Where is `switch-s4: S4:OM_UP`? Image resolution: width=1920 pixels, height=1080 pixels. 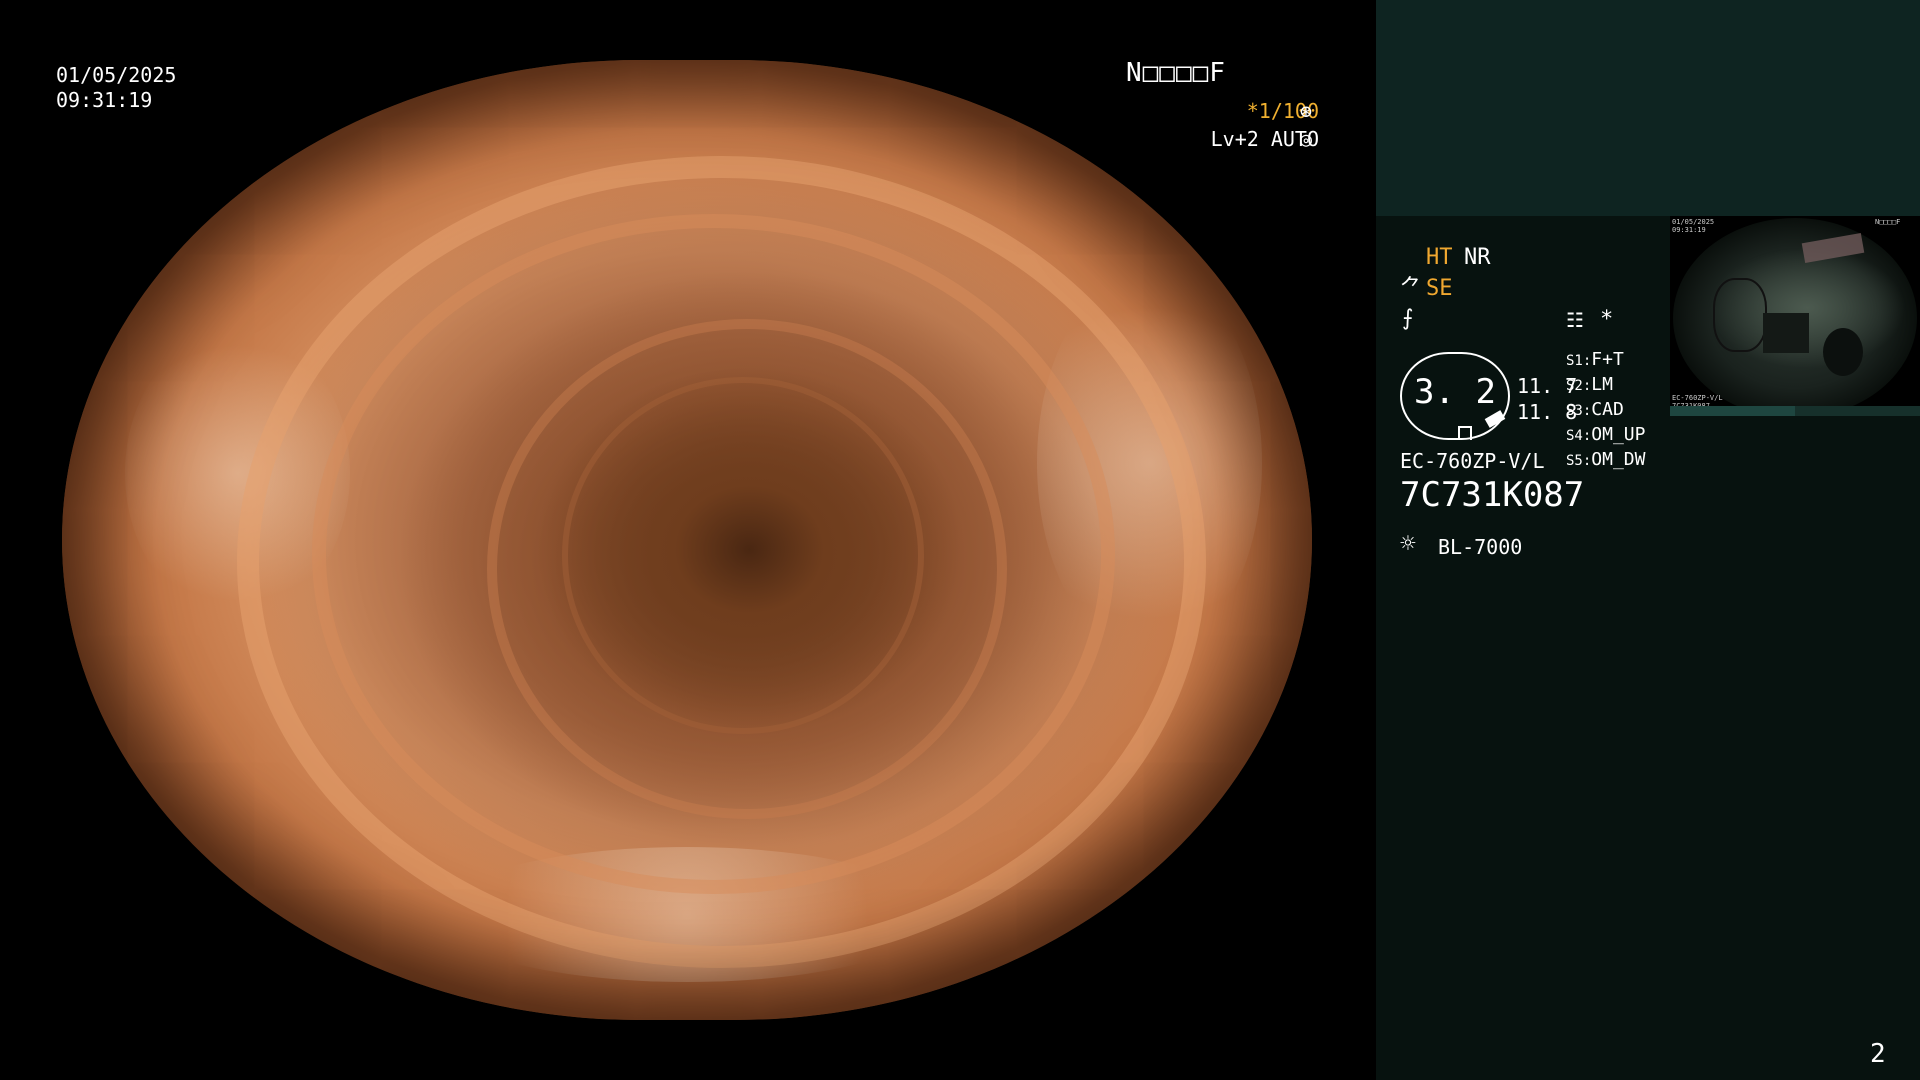
switch-s4: S4:OM_UP is located at coordinates (1606, 434).